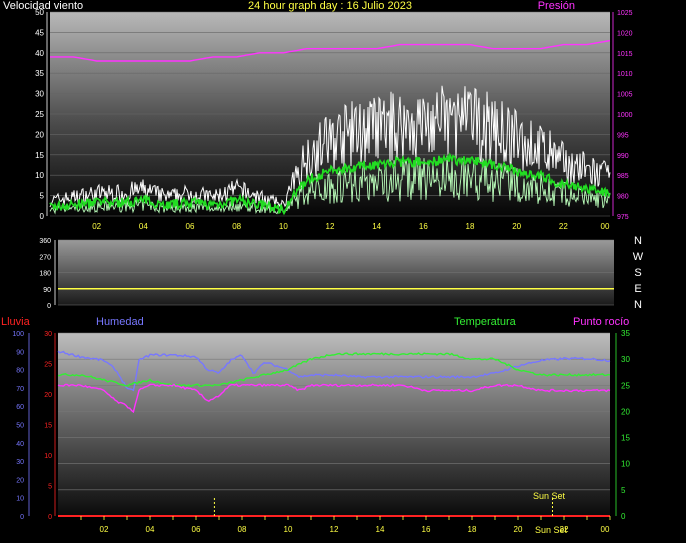 Image resolution: width=686 pixels, height=543 pixels. What do you see at coordinates (625, 33) in the screenshot?
I see `pressure-y-tick-label: 1020` at bounding box center [625, 33].